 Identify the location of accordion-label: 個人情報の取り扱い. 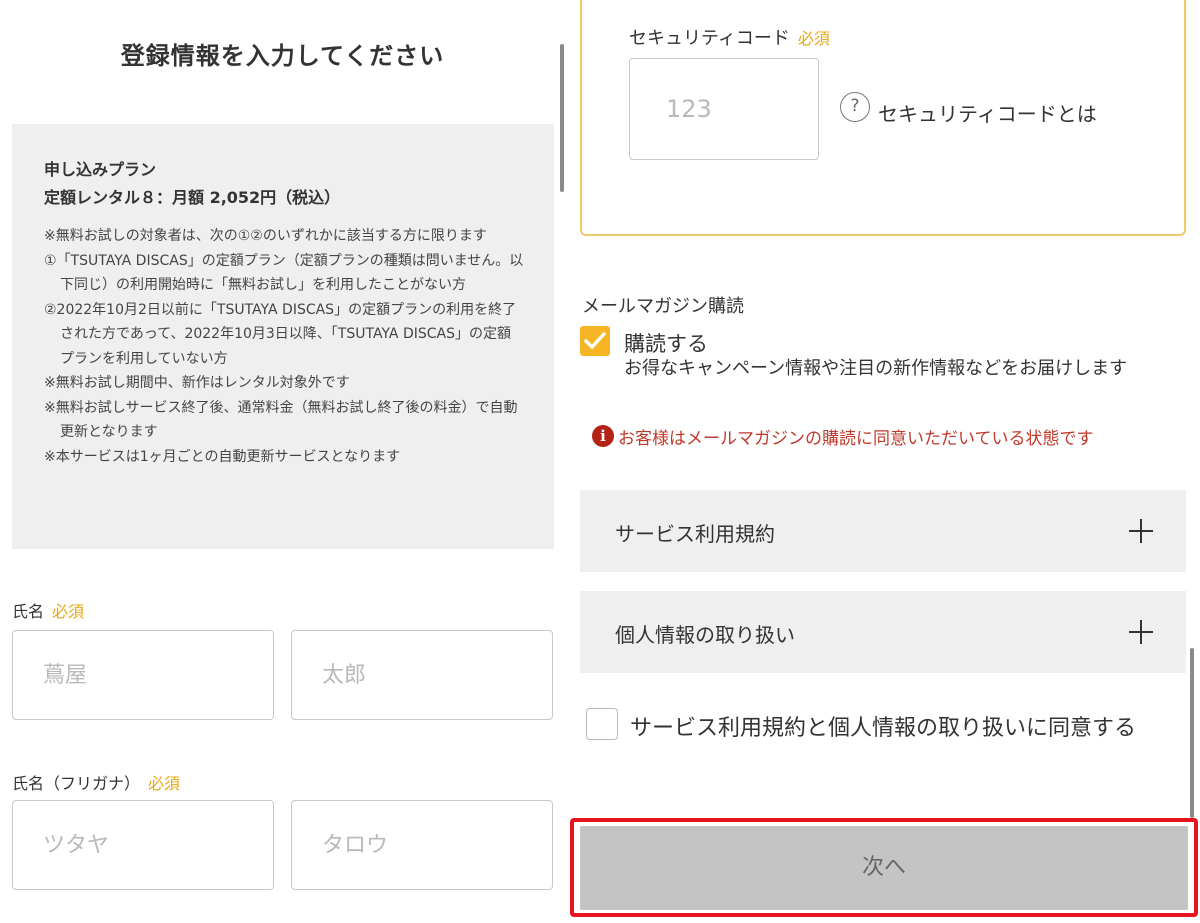
(705, 635).